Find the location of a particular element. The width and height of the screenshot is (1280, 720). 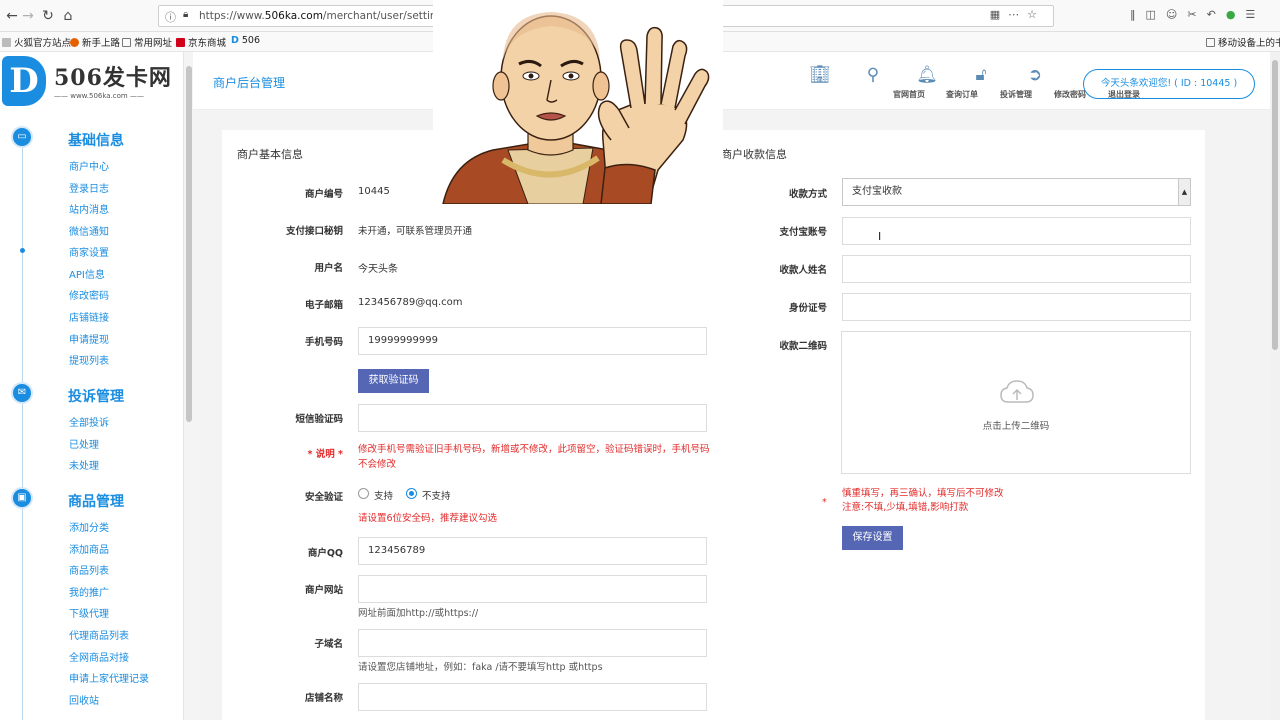

qrcode-upload-box: 点击上传二维码 is located at coordinates (1016, 402).